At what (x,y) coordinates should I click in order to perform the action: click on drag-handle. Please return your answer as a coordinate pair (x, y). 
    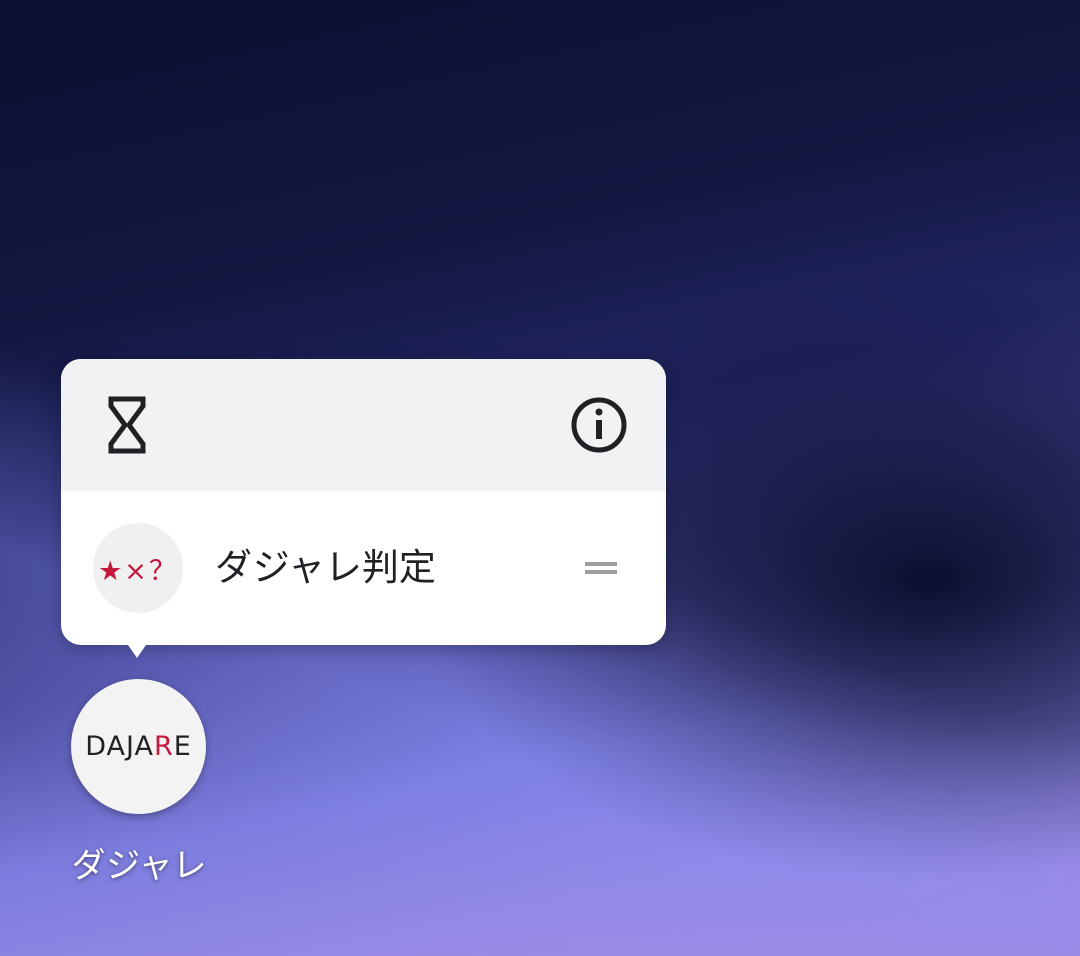
    Looking at the image, I should click on (601, 568).